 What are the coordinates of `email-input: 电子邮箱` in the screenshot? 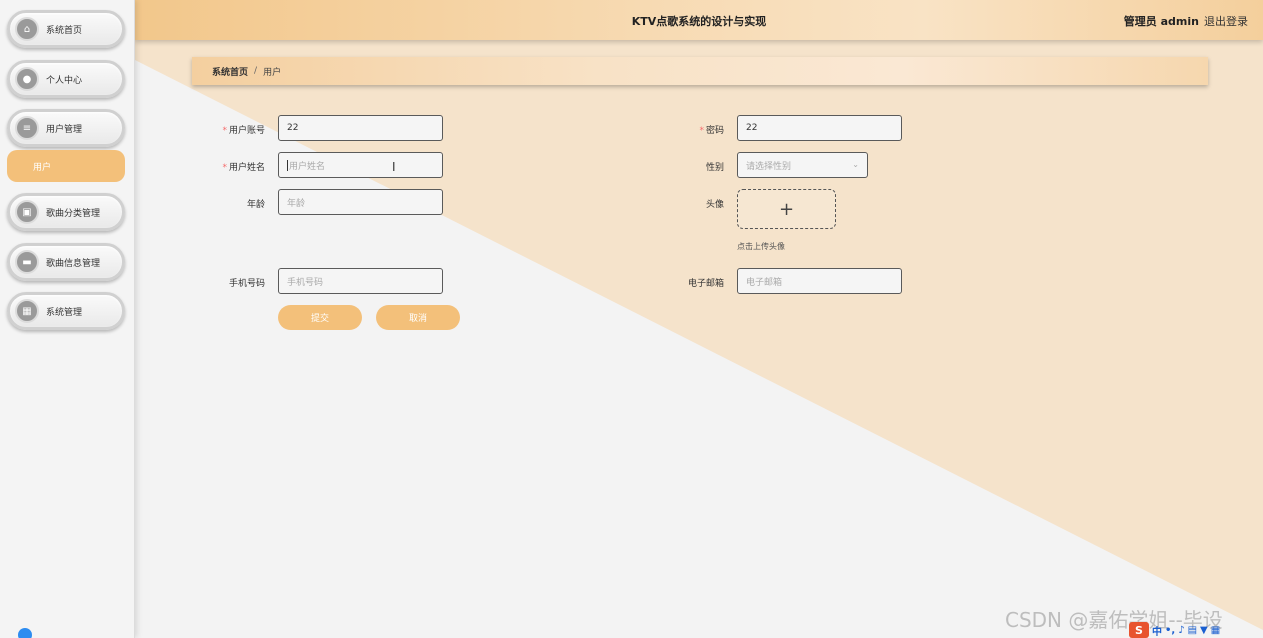 It's located at (819, 281).